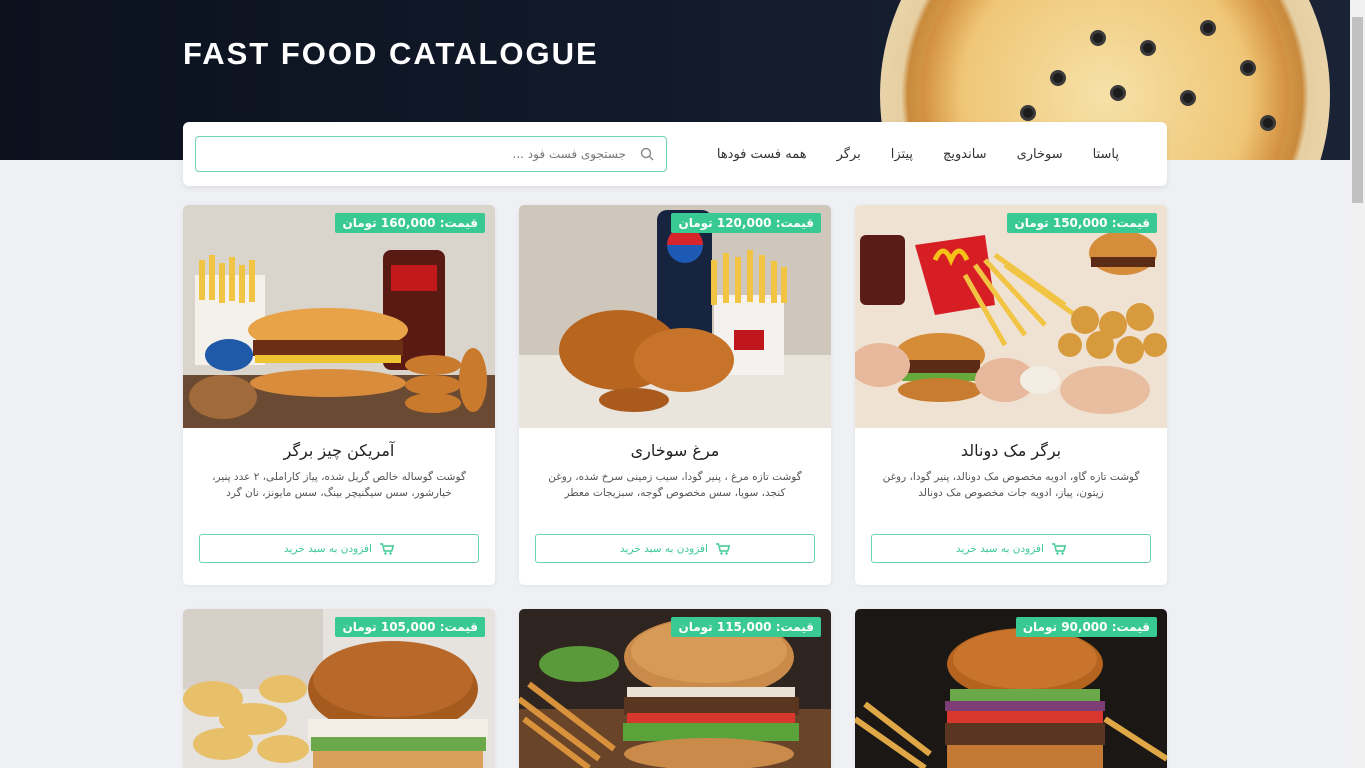  I want to click on nav-item-pizza: پیتزا, so click(902, 154).